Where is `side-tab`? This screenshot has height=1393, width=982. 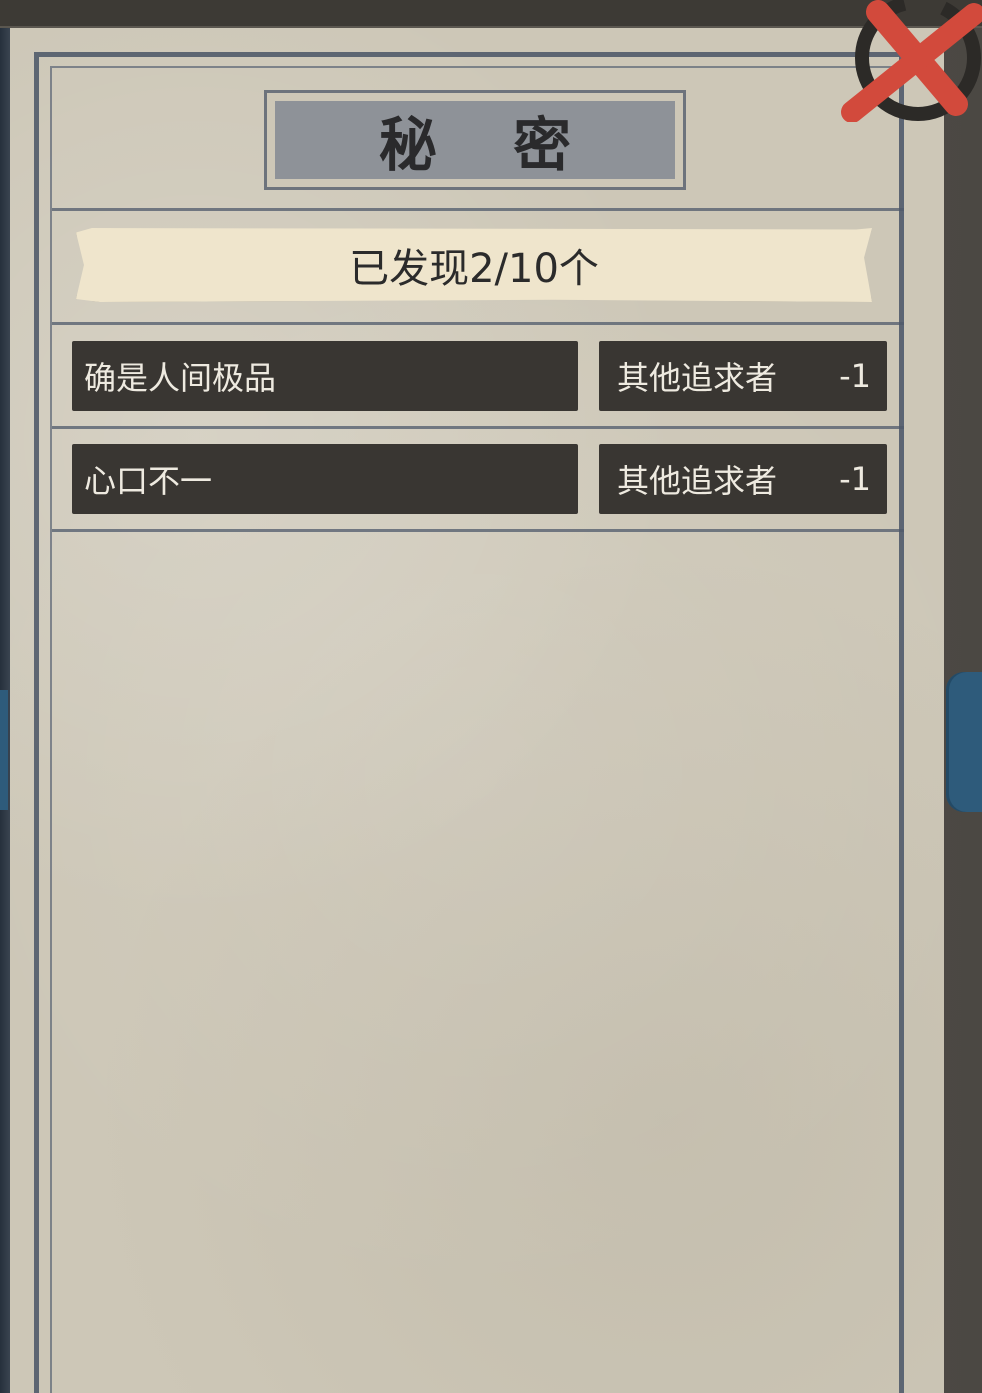 side-tab is located at coordinates (964, 742).